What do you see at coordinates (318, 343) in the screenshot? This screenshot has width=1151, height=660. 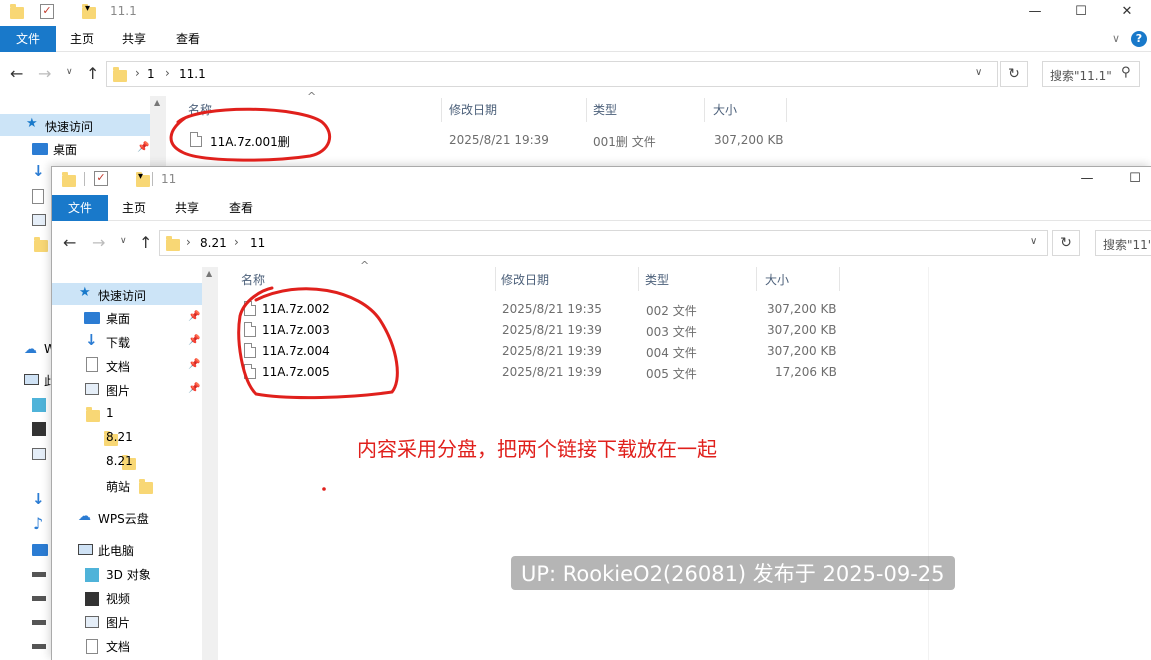 I see `red-circle-front-files` at bounding box center [318, 343].